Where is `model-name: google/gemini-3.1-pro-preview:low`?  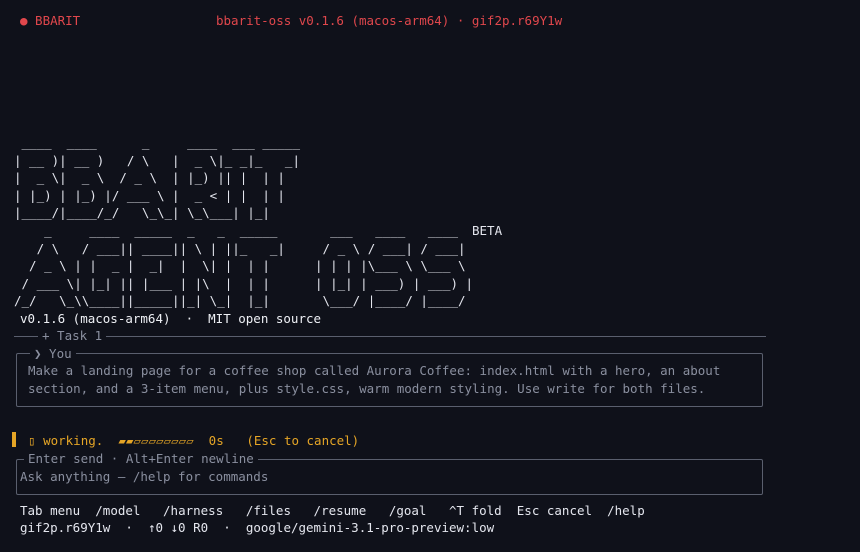 model-name: google/gemini-3.1-pro-preview:low is located at coordinates (370, 527).